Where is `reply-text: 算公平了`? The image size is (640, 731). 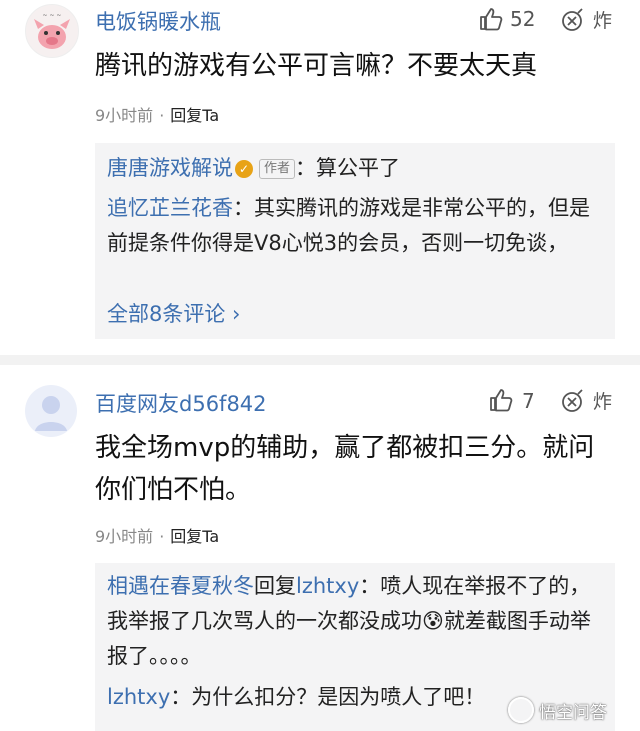
reply-text: 算公平了 is located at coordinates (358, 168).